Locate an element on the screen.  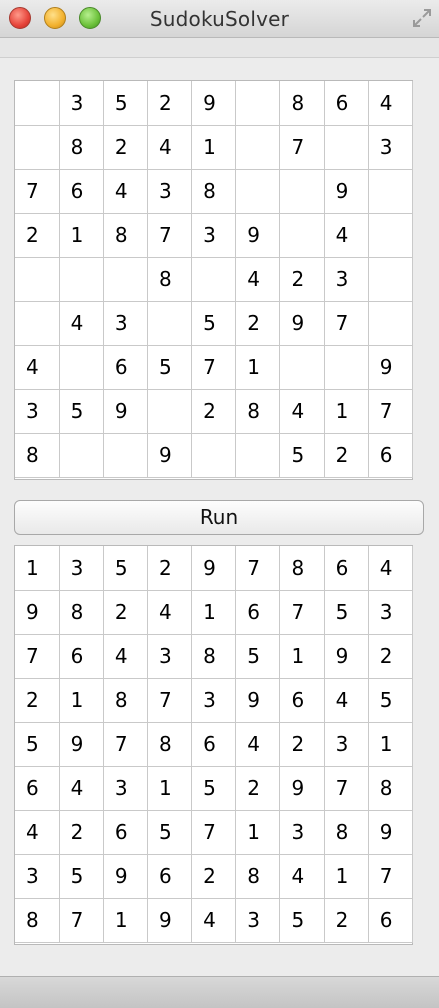
input-cell: 6 is located at coordinates (346, 103).